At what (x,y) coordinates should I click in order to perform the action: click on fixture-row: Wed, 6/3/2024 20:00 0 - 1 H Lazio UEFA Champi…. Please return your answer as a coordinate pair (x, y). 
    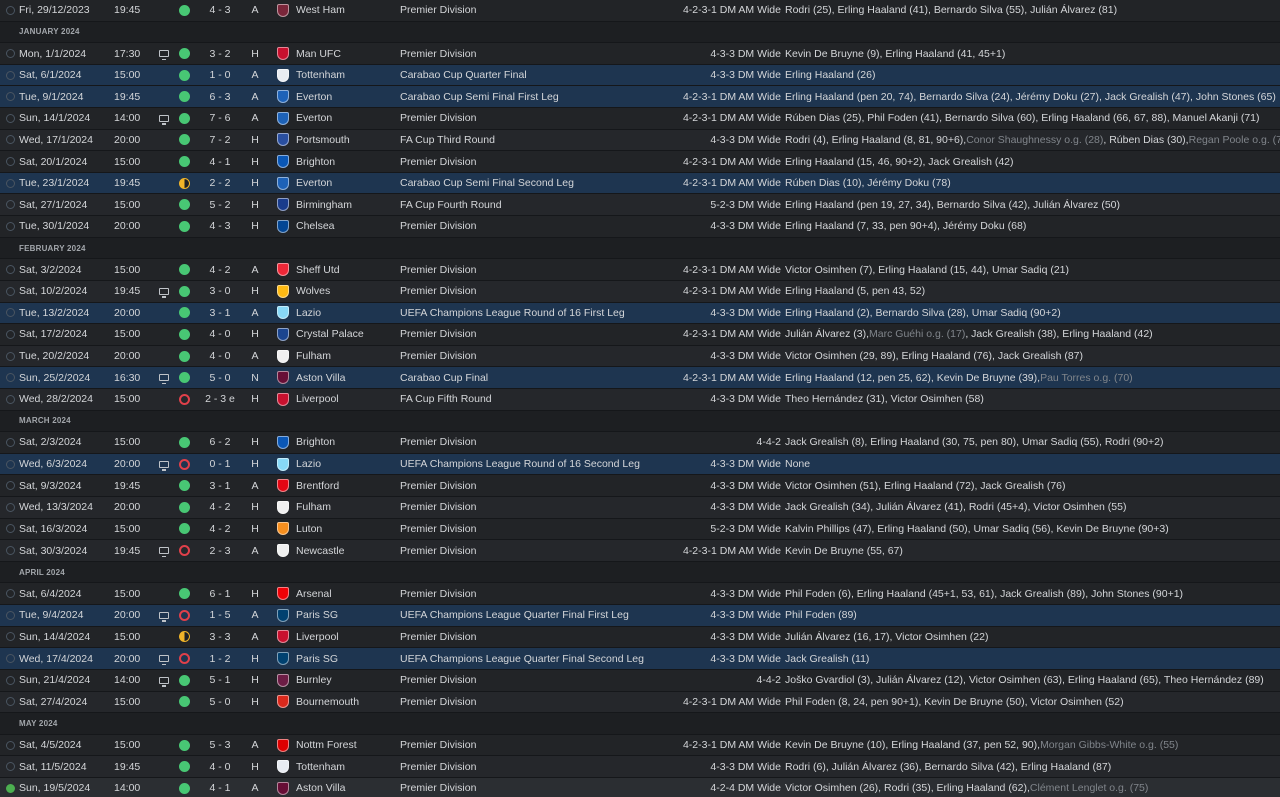
    Looking at the image, I should click on (640, 464).